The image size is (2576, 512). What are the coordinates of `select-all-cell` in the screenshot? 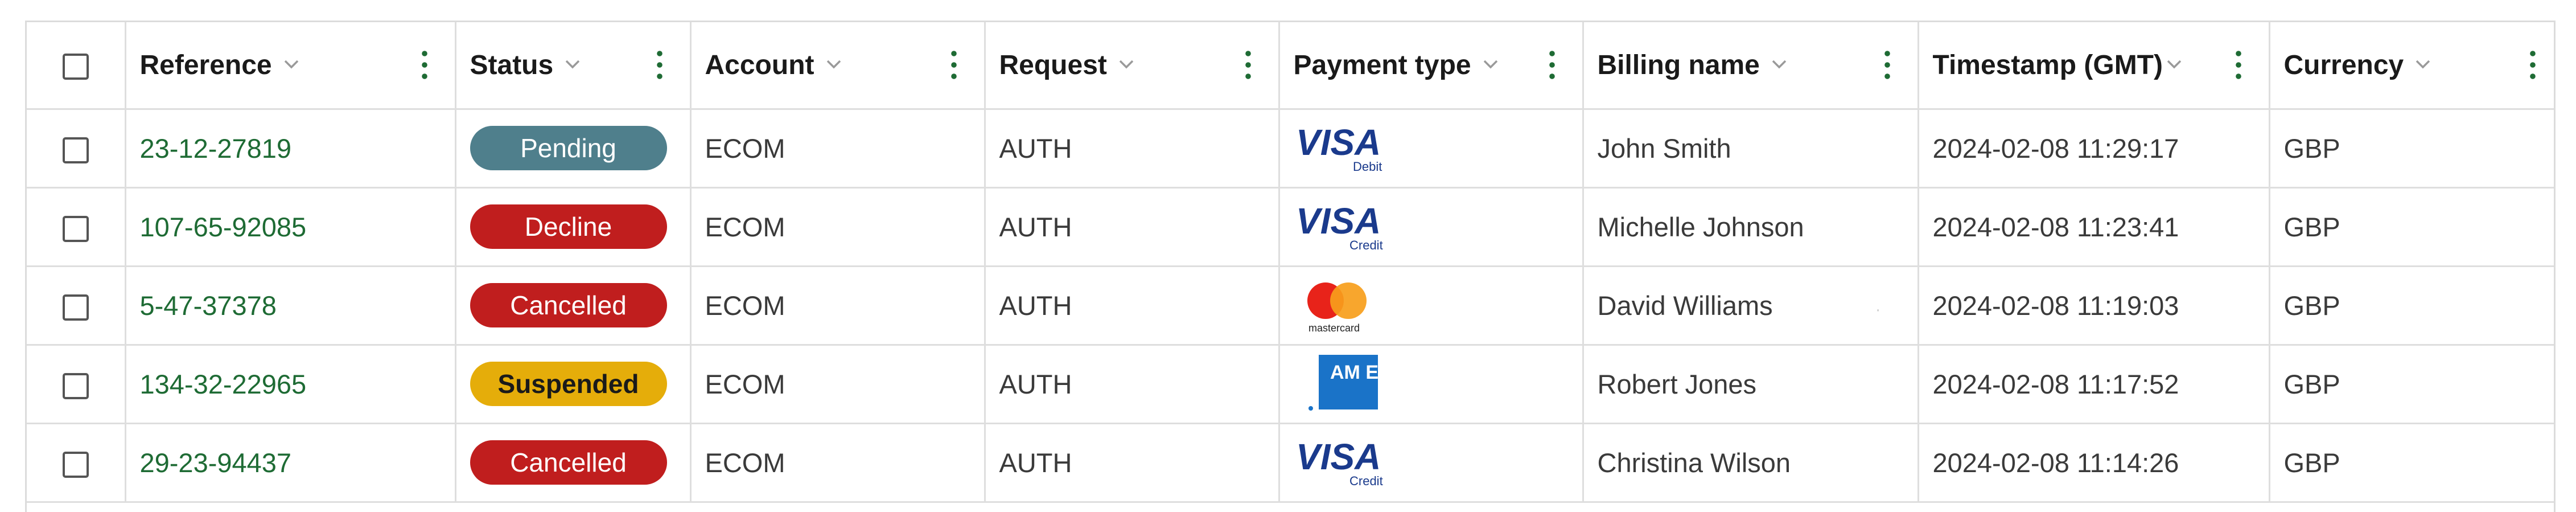 It's located at (77, 66).